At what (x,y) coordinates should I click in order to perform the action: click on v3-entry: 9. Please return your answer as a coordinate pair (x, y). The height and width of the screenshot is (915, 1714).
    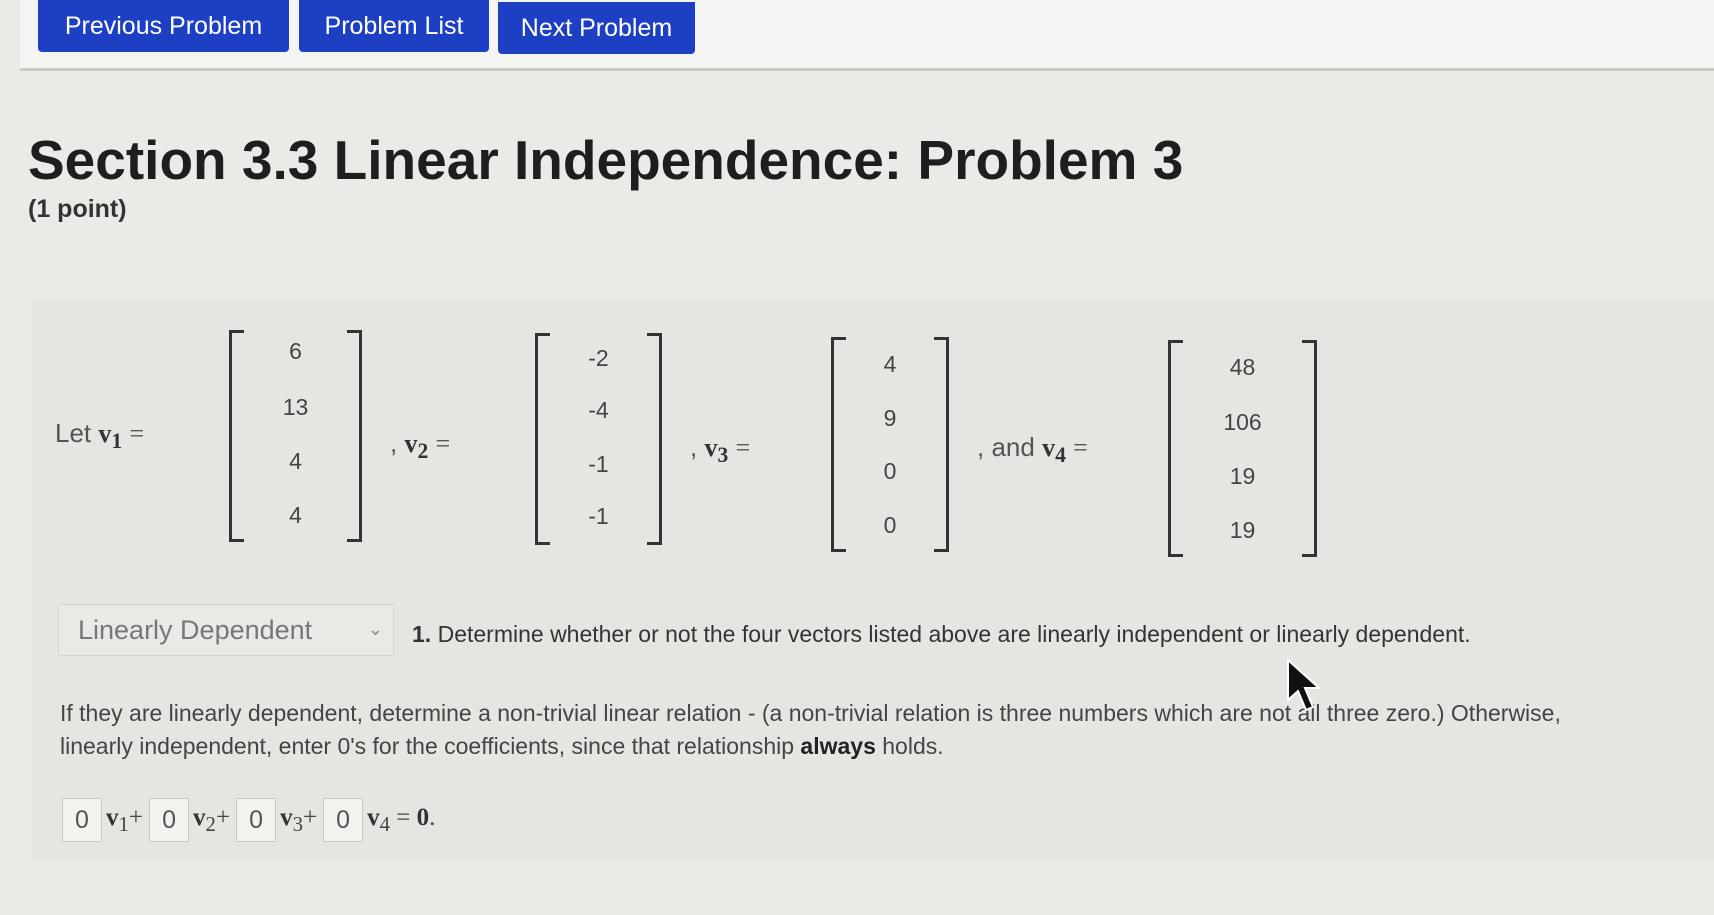
    Looking at the image, I should click on (890, 418).